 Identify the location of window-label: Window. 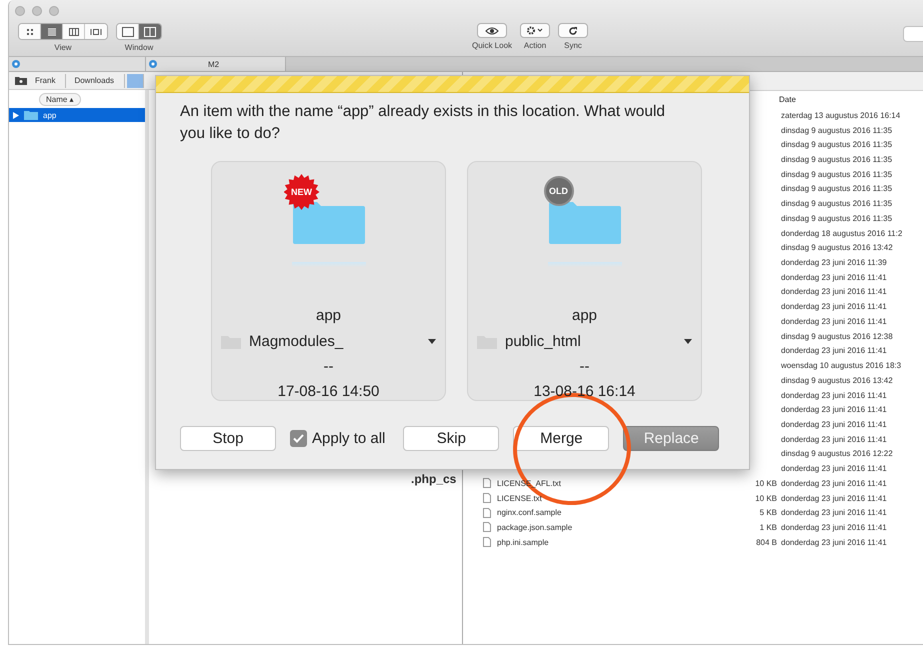
(139, 47).